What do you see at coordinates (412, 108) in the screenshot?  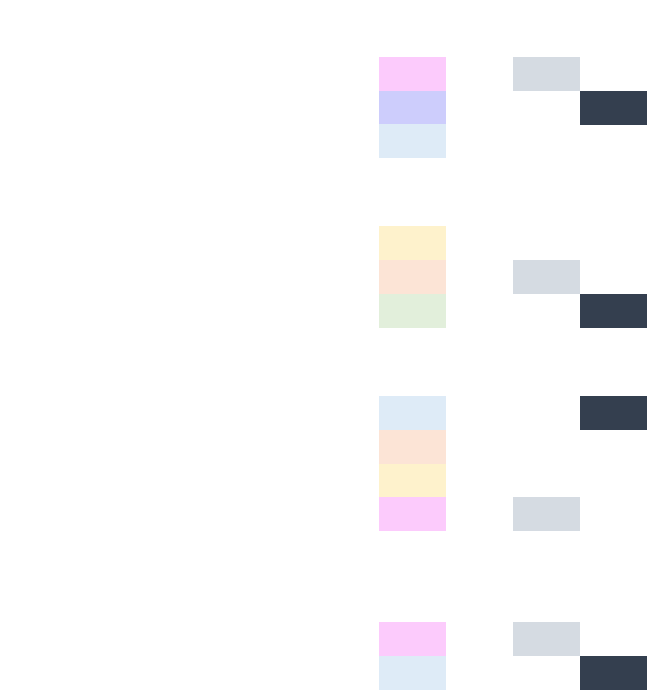 I see `swatch-lavender` at bounding box center [412, 108].